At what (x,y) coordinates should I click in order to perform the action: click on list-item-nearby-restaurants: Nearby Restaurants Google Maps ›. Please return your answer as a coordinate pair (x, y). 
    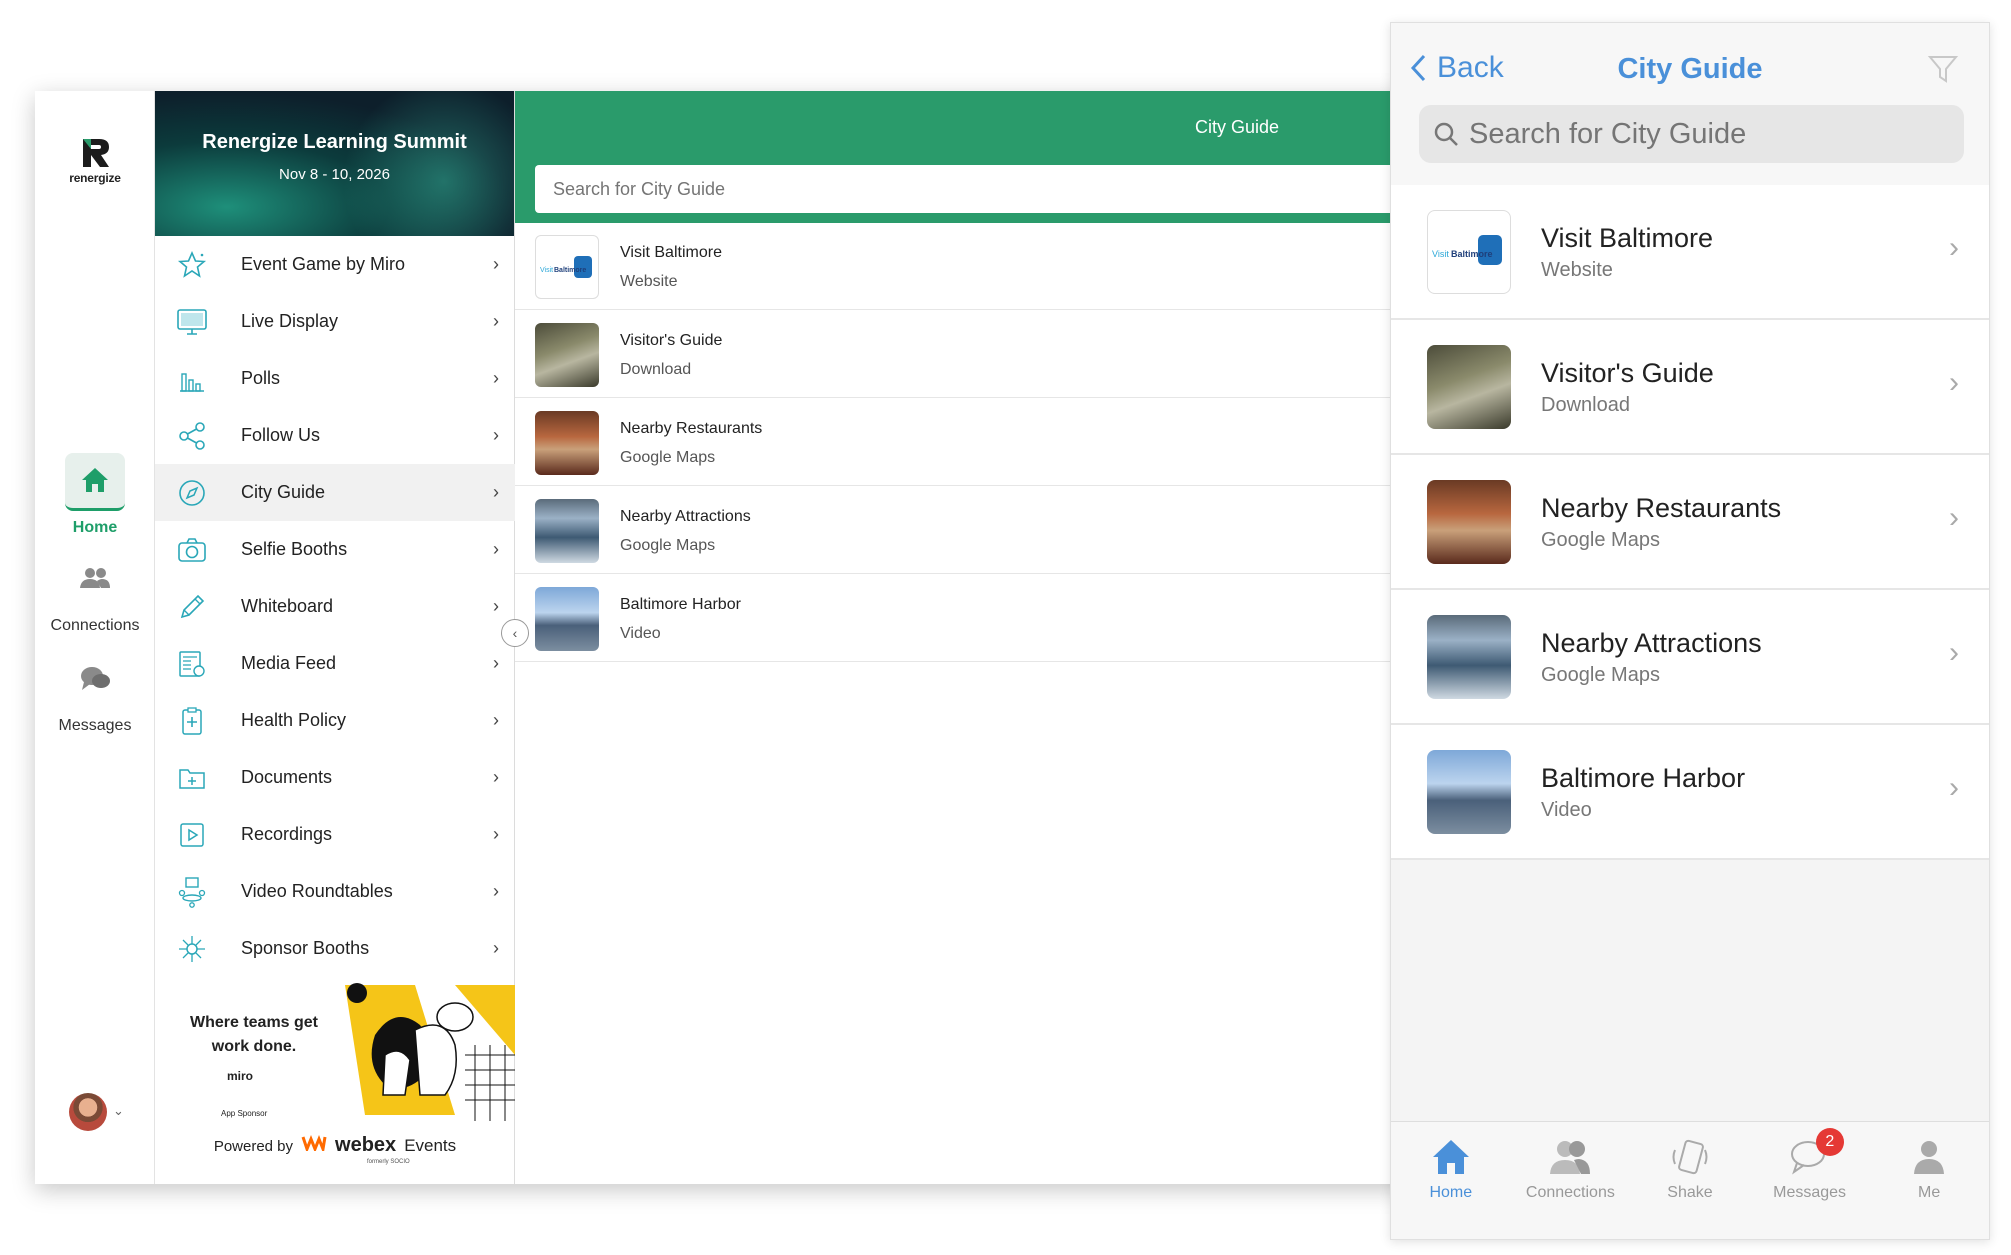
    Looking at the image, I should click on (1690, 522).